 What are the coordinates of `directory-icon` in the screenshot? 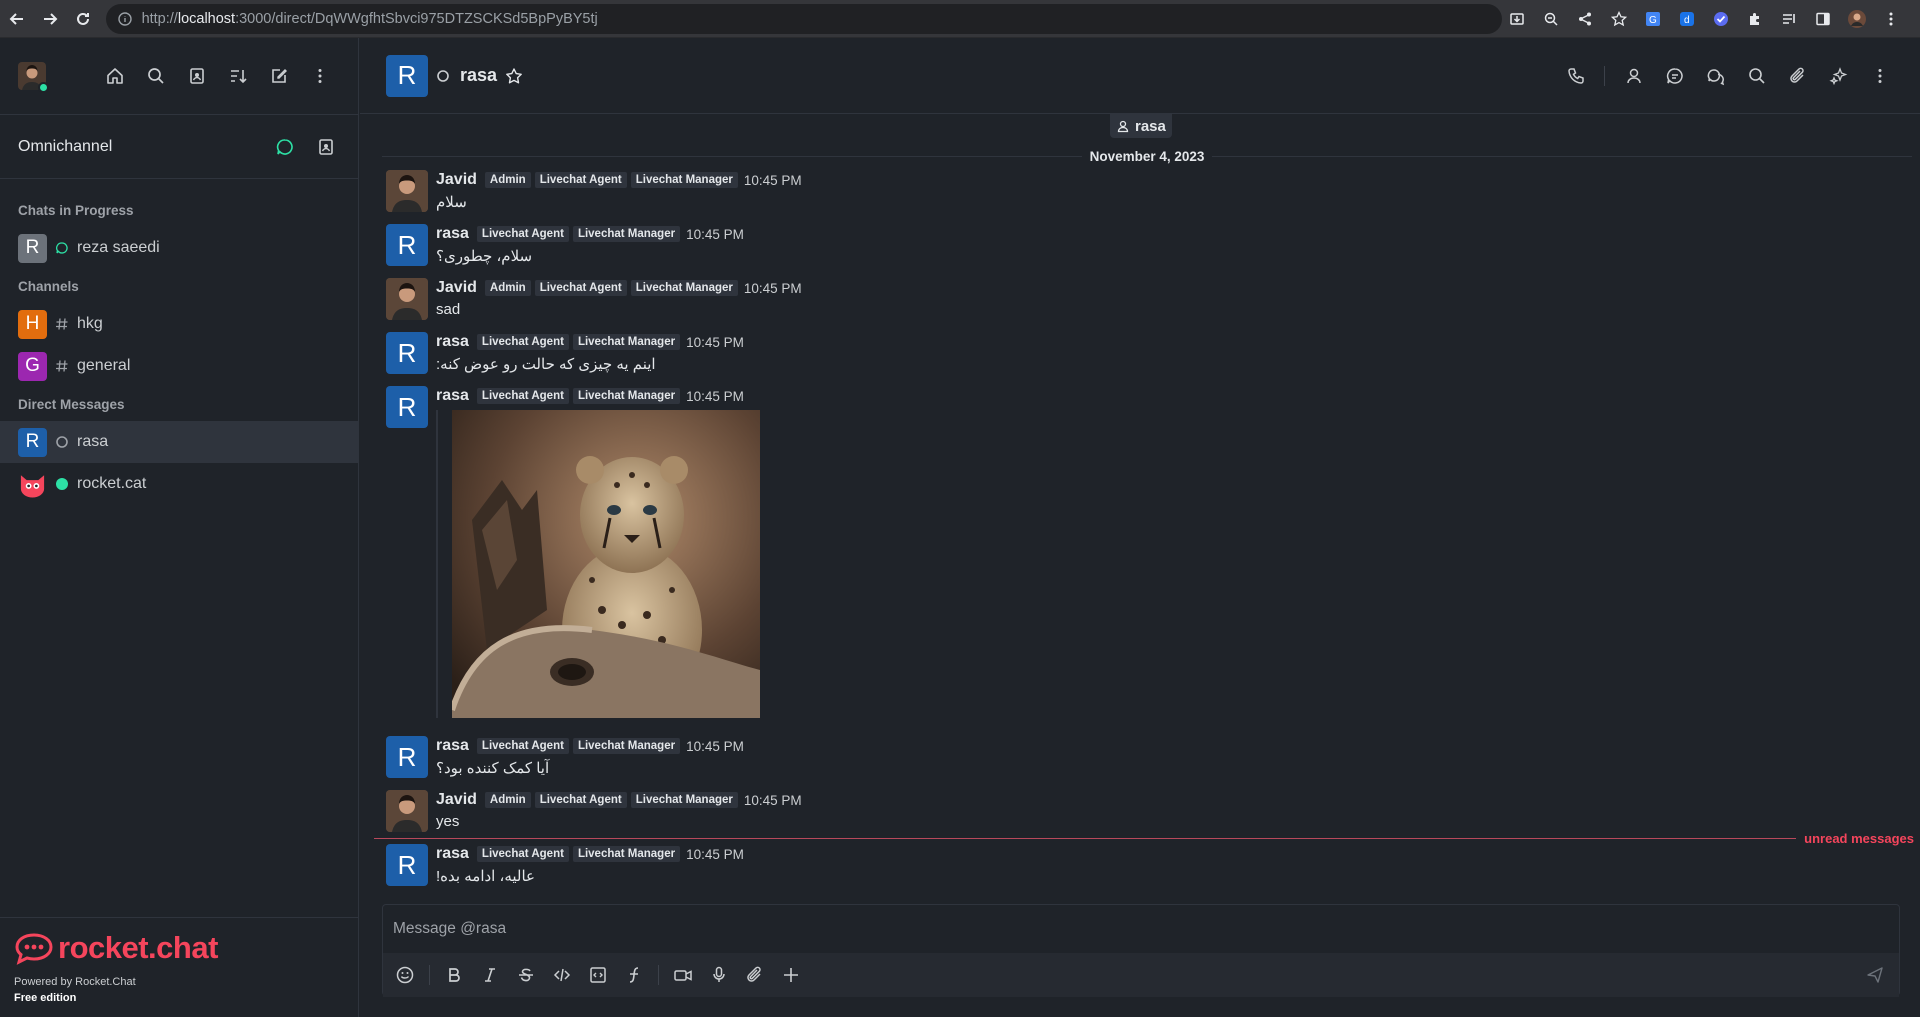 It's located at (196, 76).